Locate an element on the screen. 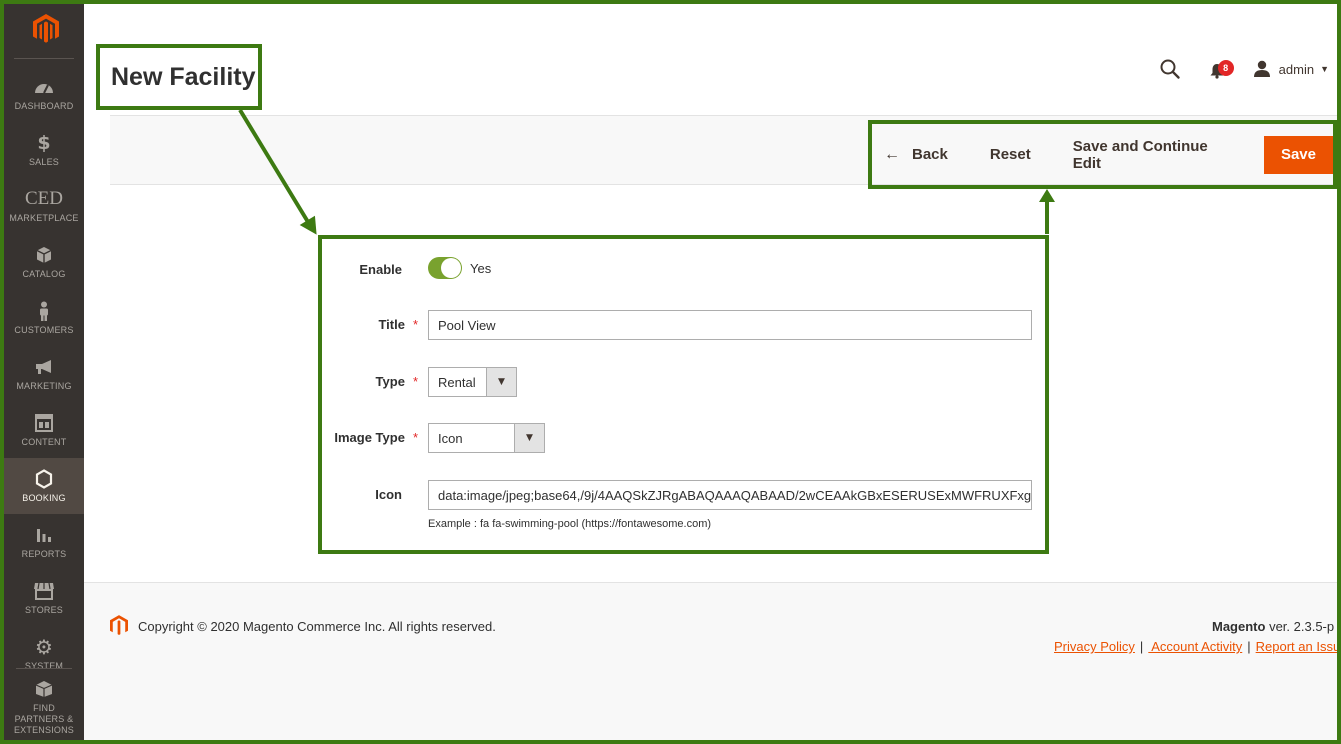 This screenshot has height=744, width=1341. sidebar-item-content: CONTENT is located at coordinates (44, 430).